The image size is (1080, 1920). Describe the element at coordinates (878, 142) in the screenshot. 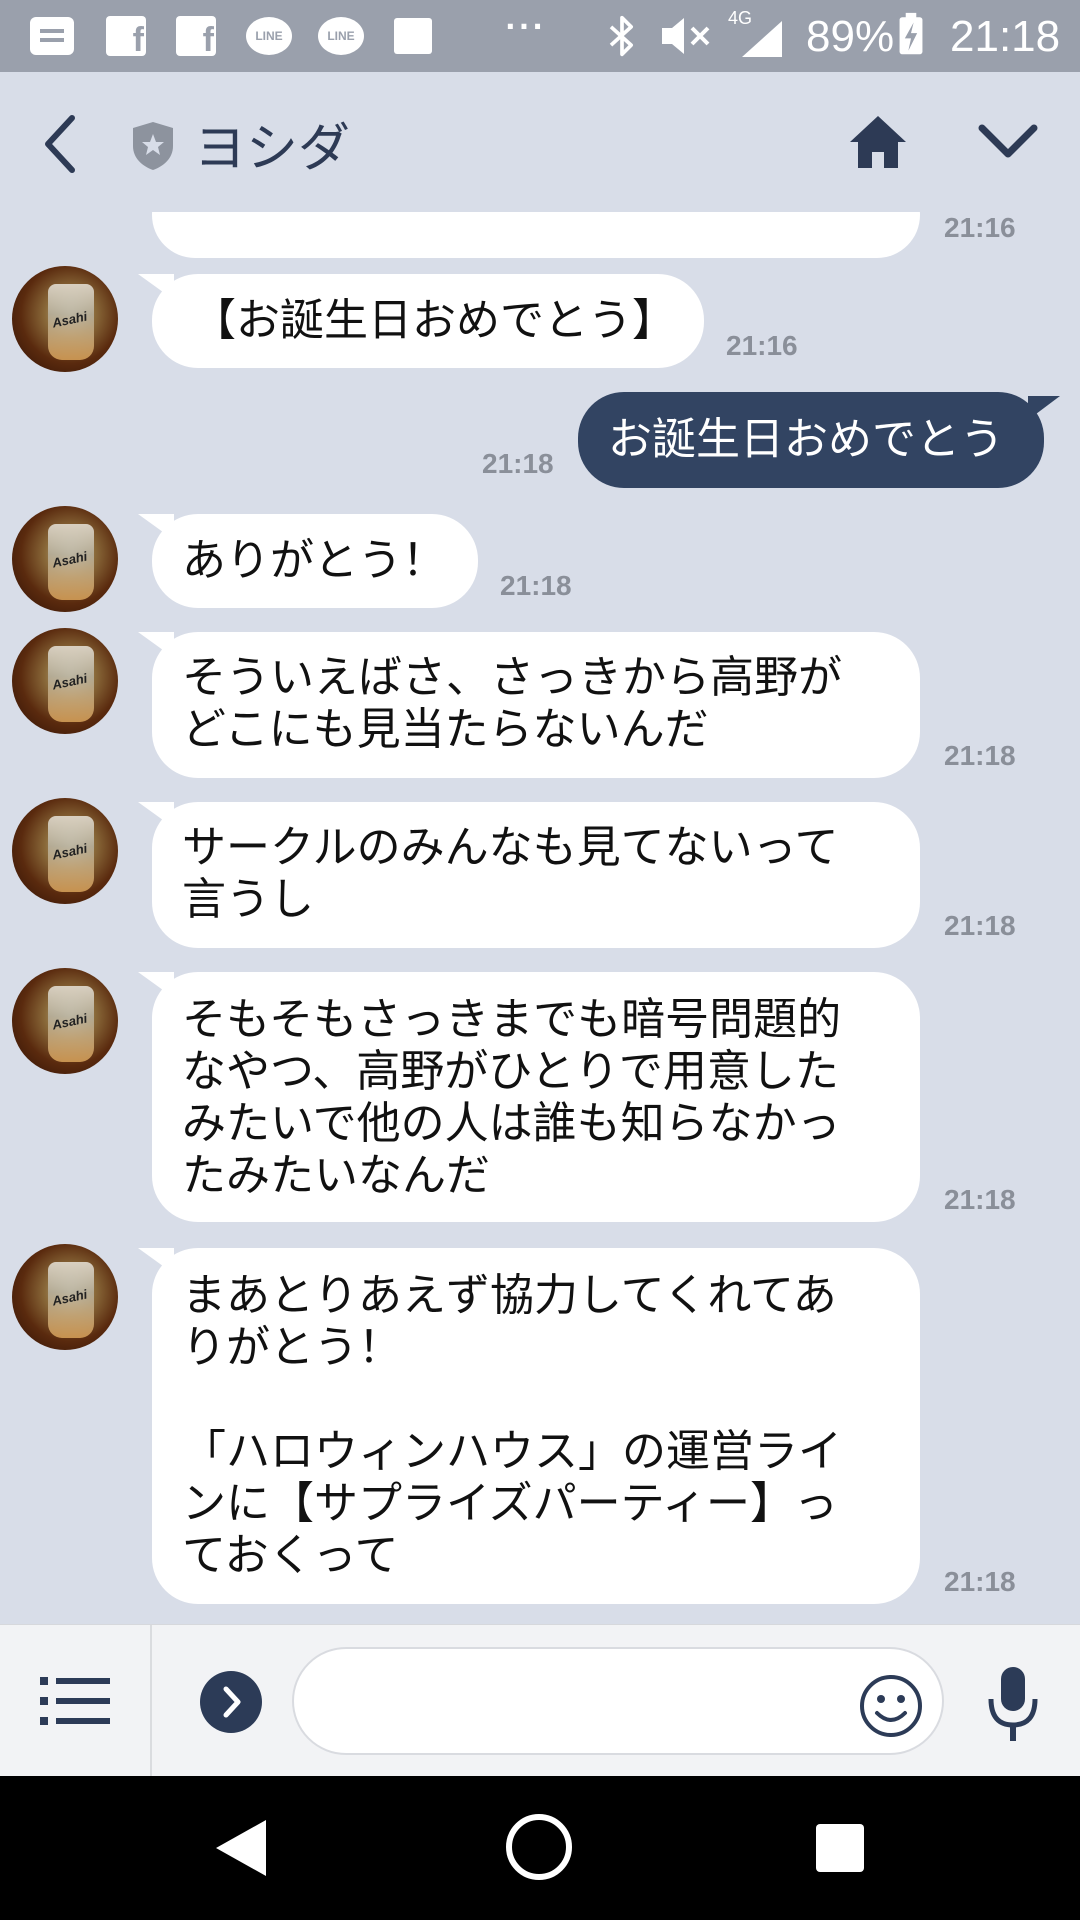

I see `home-button` at that location.